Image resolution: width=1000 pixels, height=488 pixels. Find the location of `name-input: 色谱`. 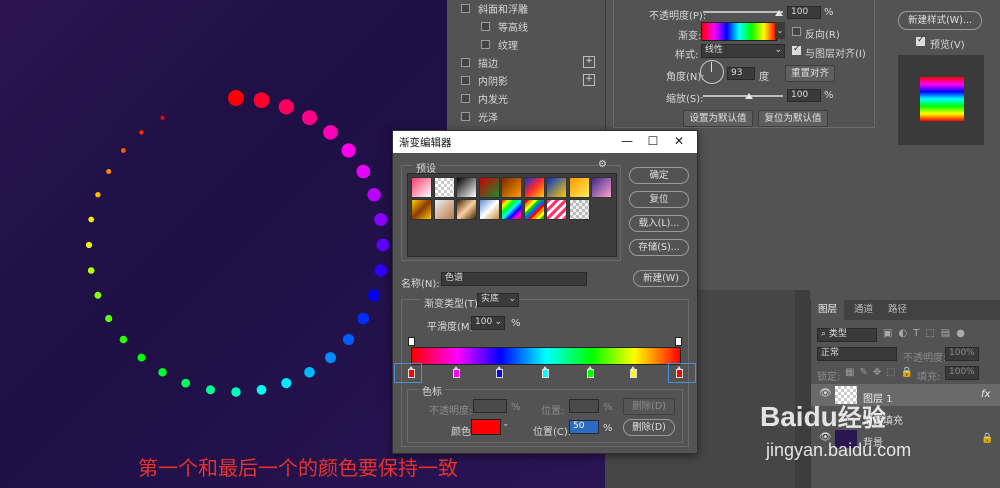

name-input: 色谱 is located at coordinates (514, 279).